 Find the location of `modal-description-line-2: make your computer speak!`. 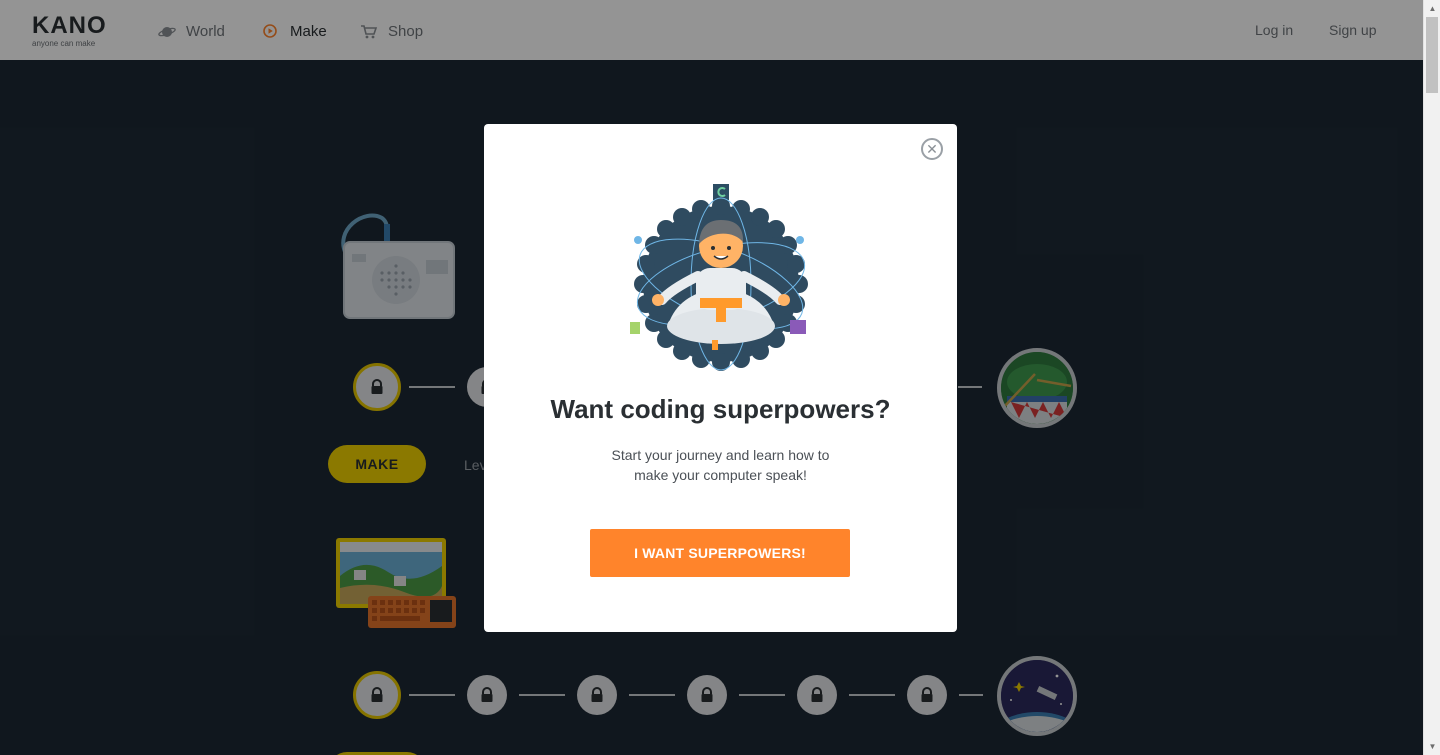

modal-description-line-2: make your computer speak! is located at coordinates (720, 475).